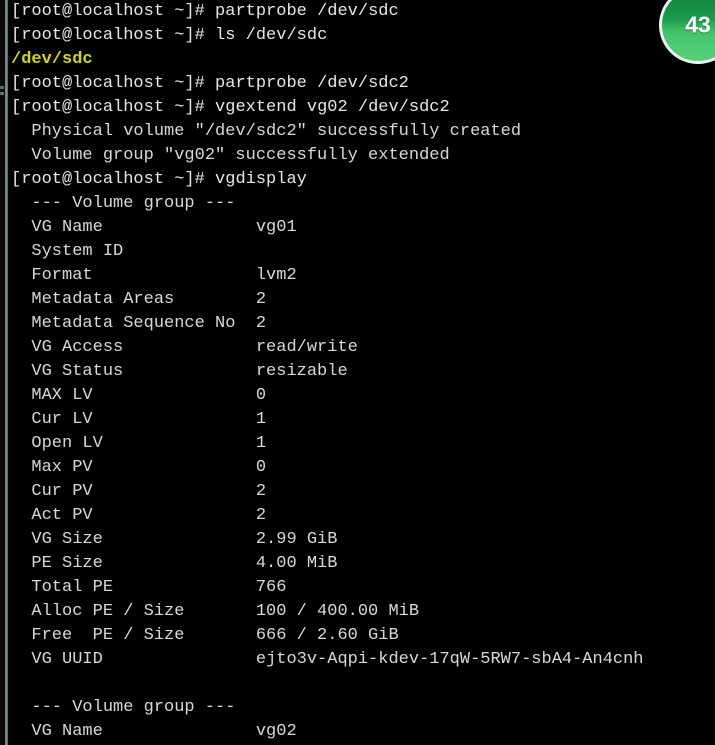 The image size is (715, 745). Describe the element at coordinates (139, 515) in the screenshot. I see `terminal-output-text: Act PV 2` at that location.